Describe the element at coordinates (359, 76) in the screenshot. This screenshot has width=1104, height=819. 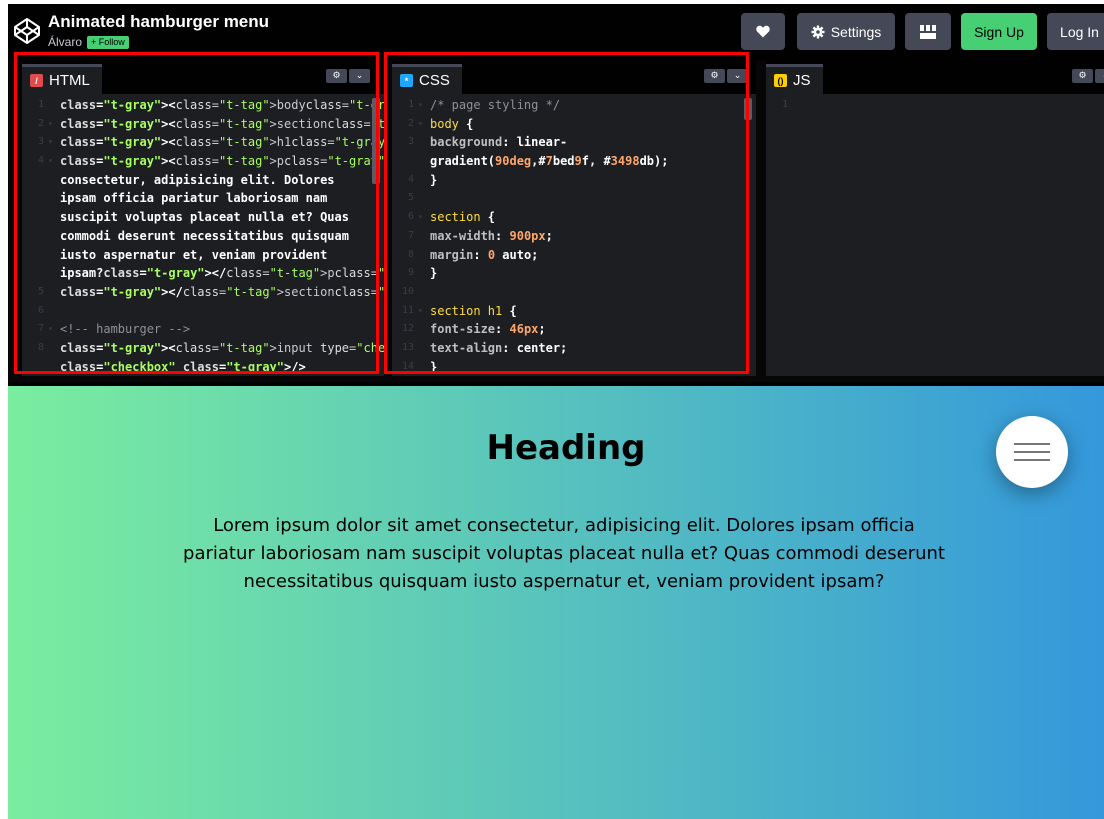
I see `html-collapse-button: ⌄` at that location.